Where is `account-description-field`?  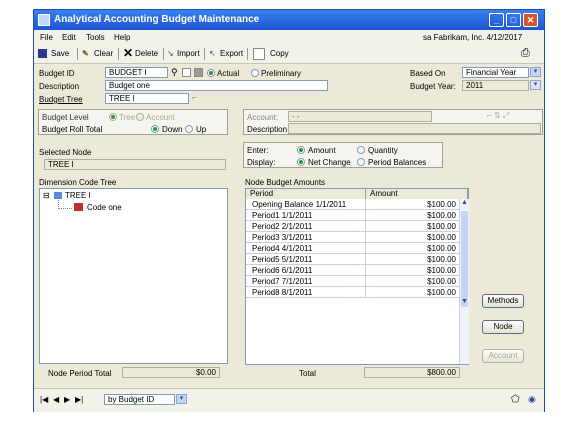
account-description-field is located at coordinates (414, 128).